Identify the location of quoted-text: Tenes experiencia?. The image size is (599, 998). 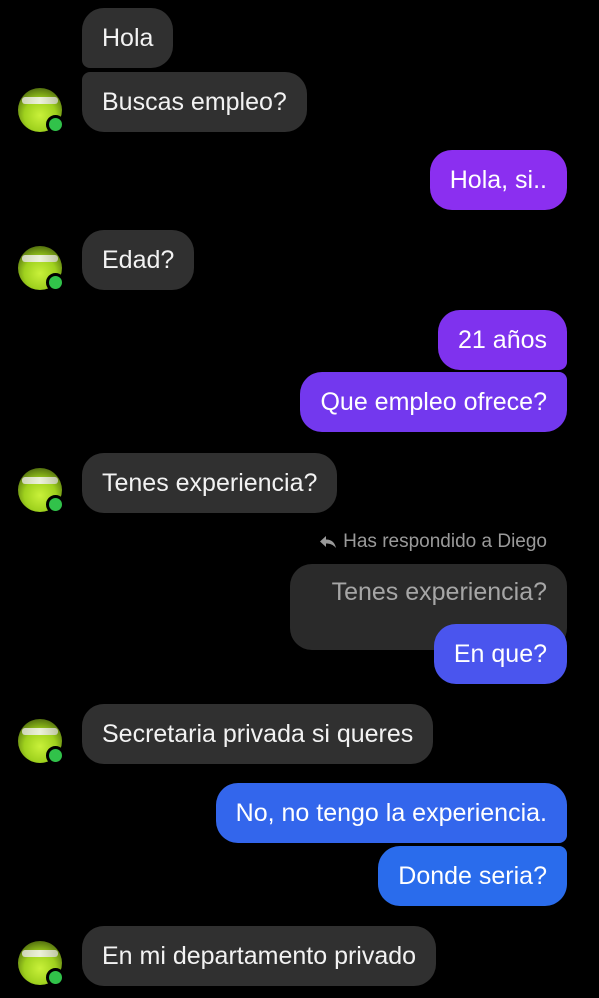
(439, 592).